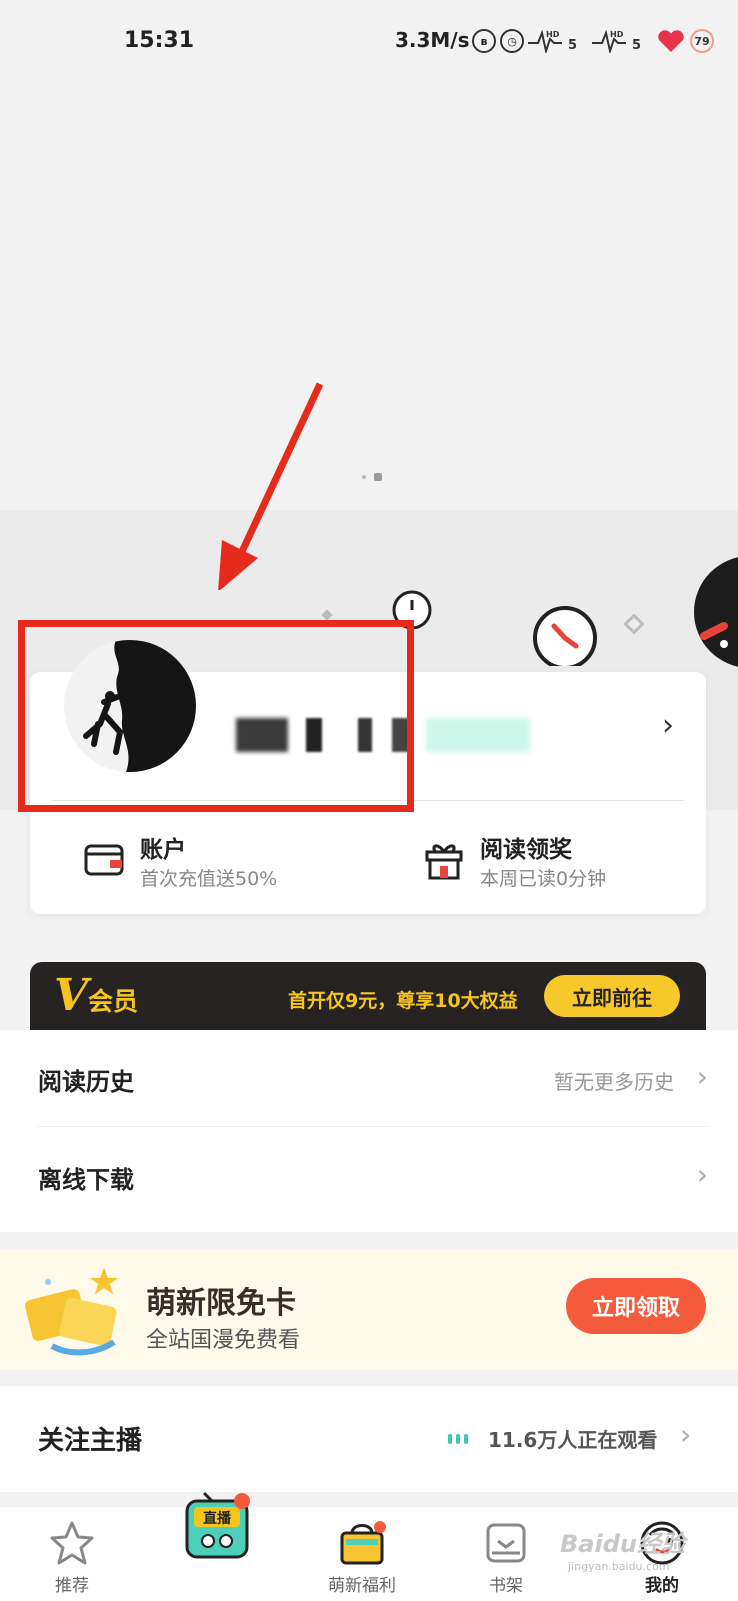 Image resolution: width=738 pixels, height=1601 pixels. Describe the element at coordinates (163, 850) in the screenshot. I see `account-title: 账户` at that location.